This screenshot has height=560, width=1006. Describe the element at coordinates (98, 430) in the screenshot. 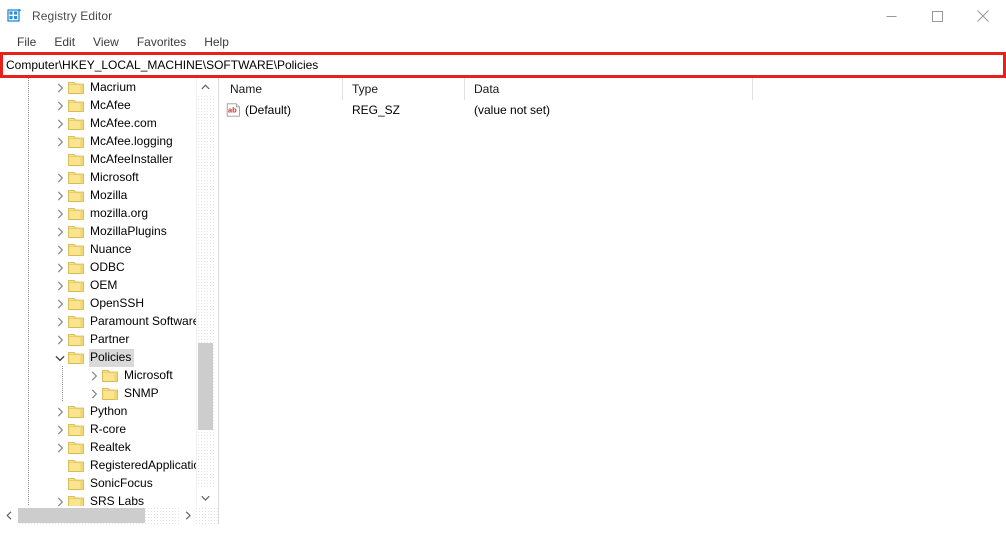

I see `tree-item-r-core: R-core` at that location.